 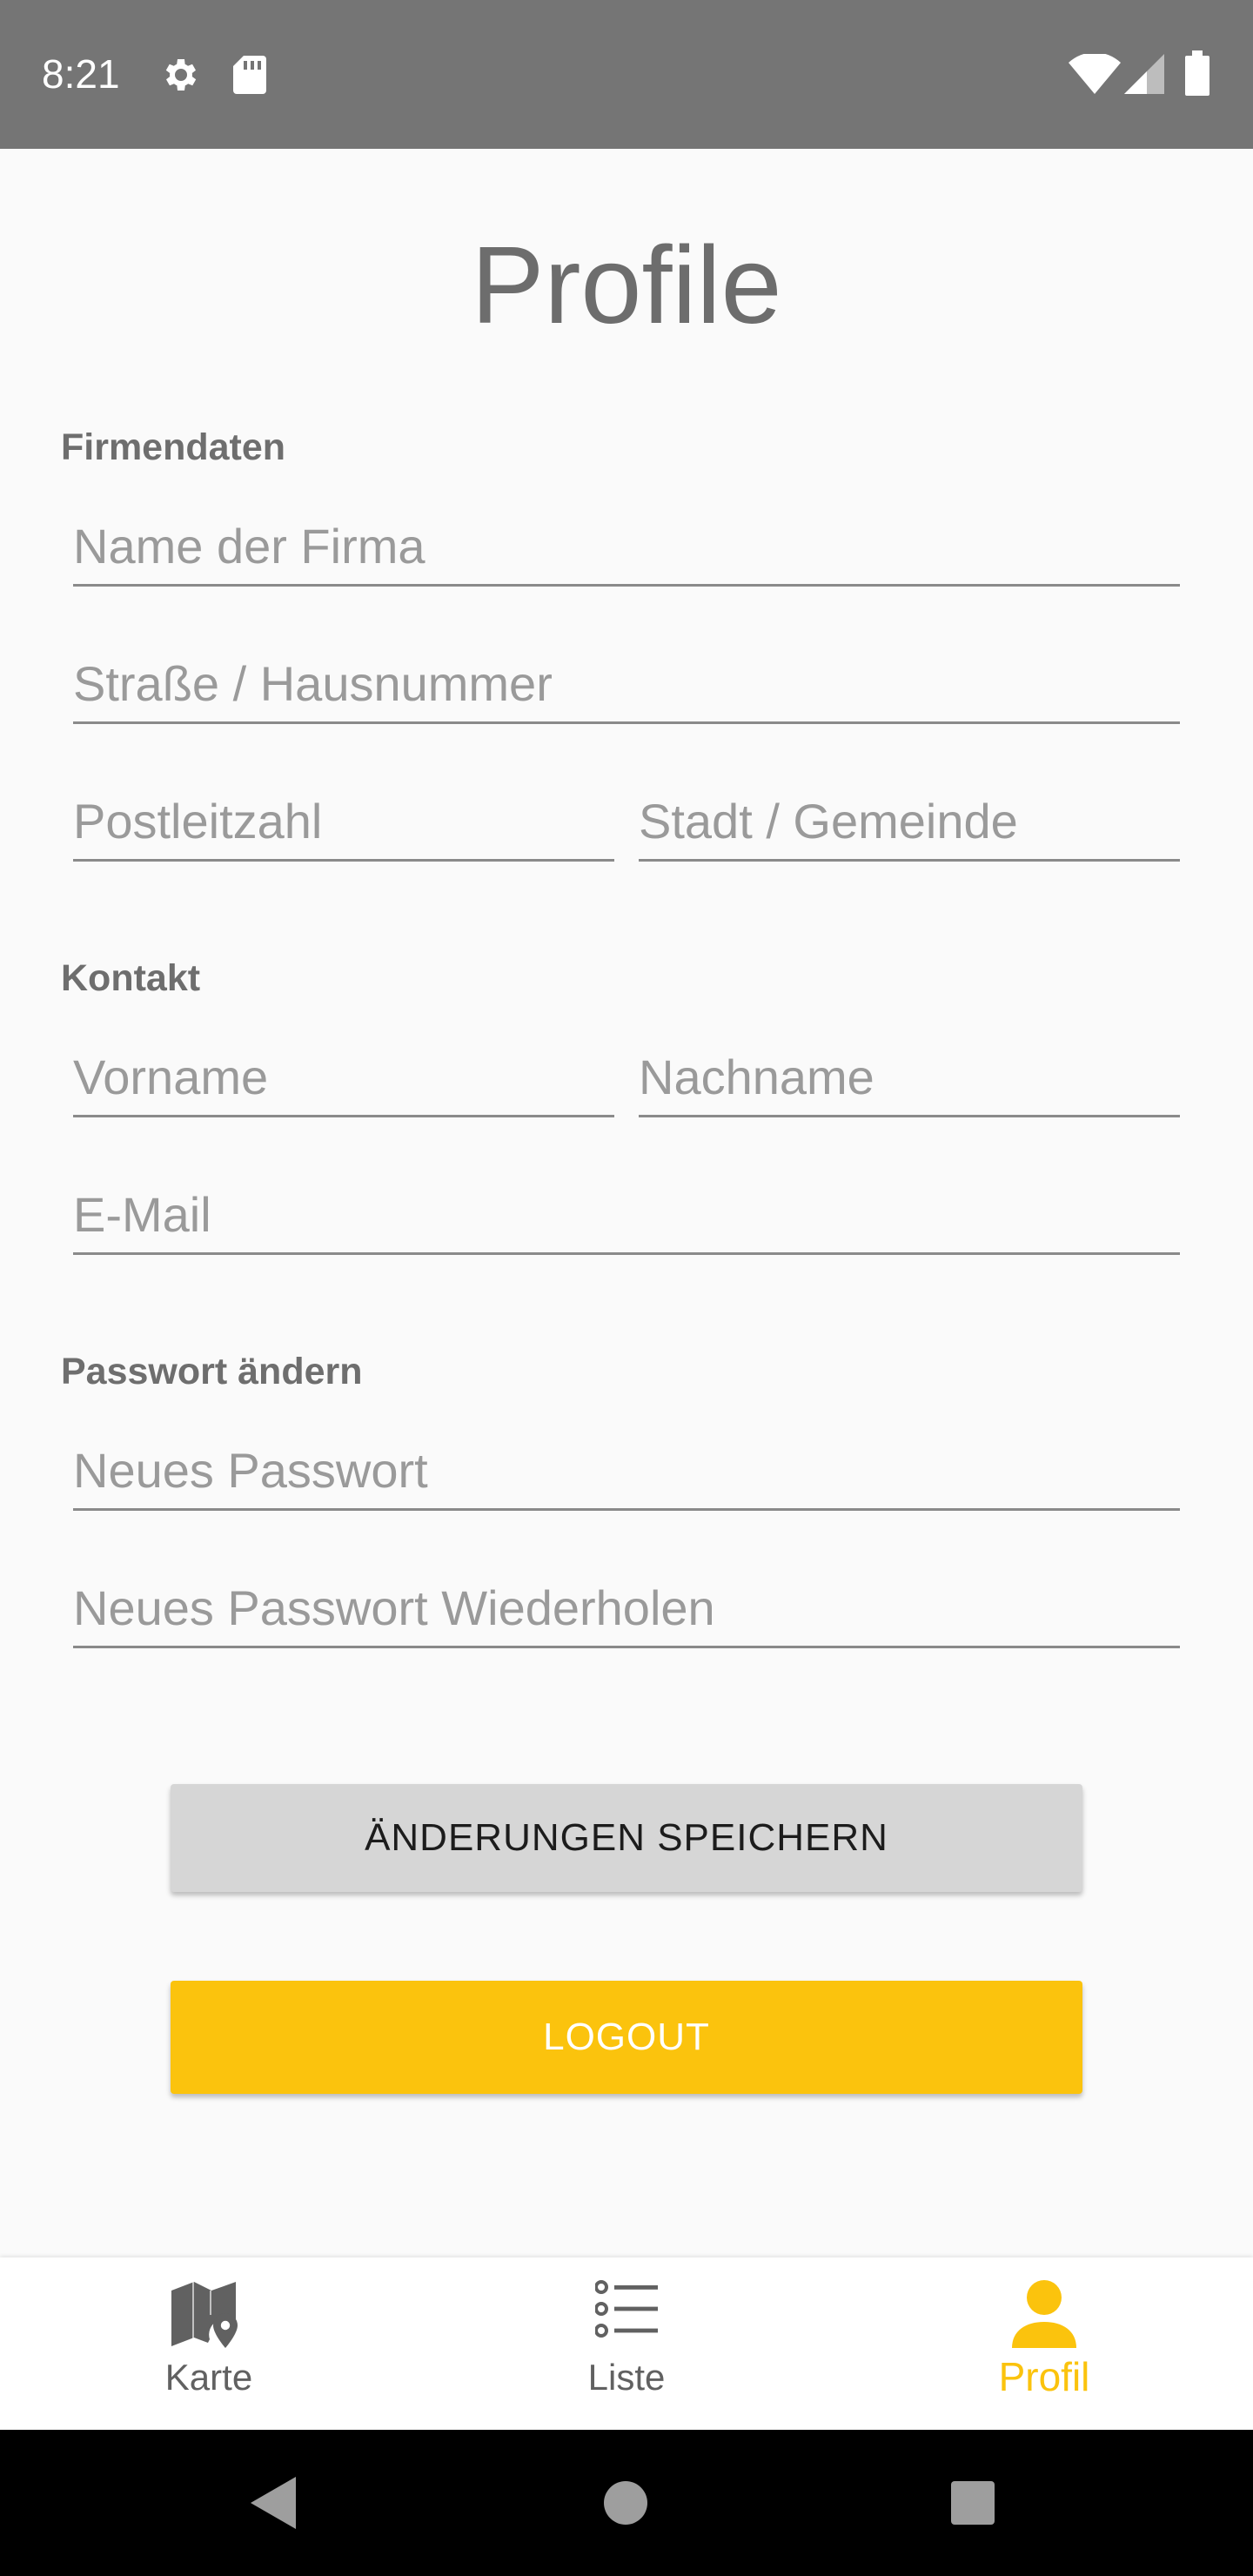 I want to click on city-field, so click(x=909, y=823).